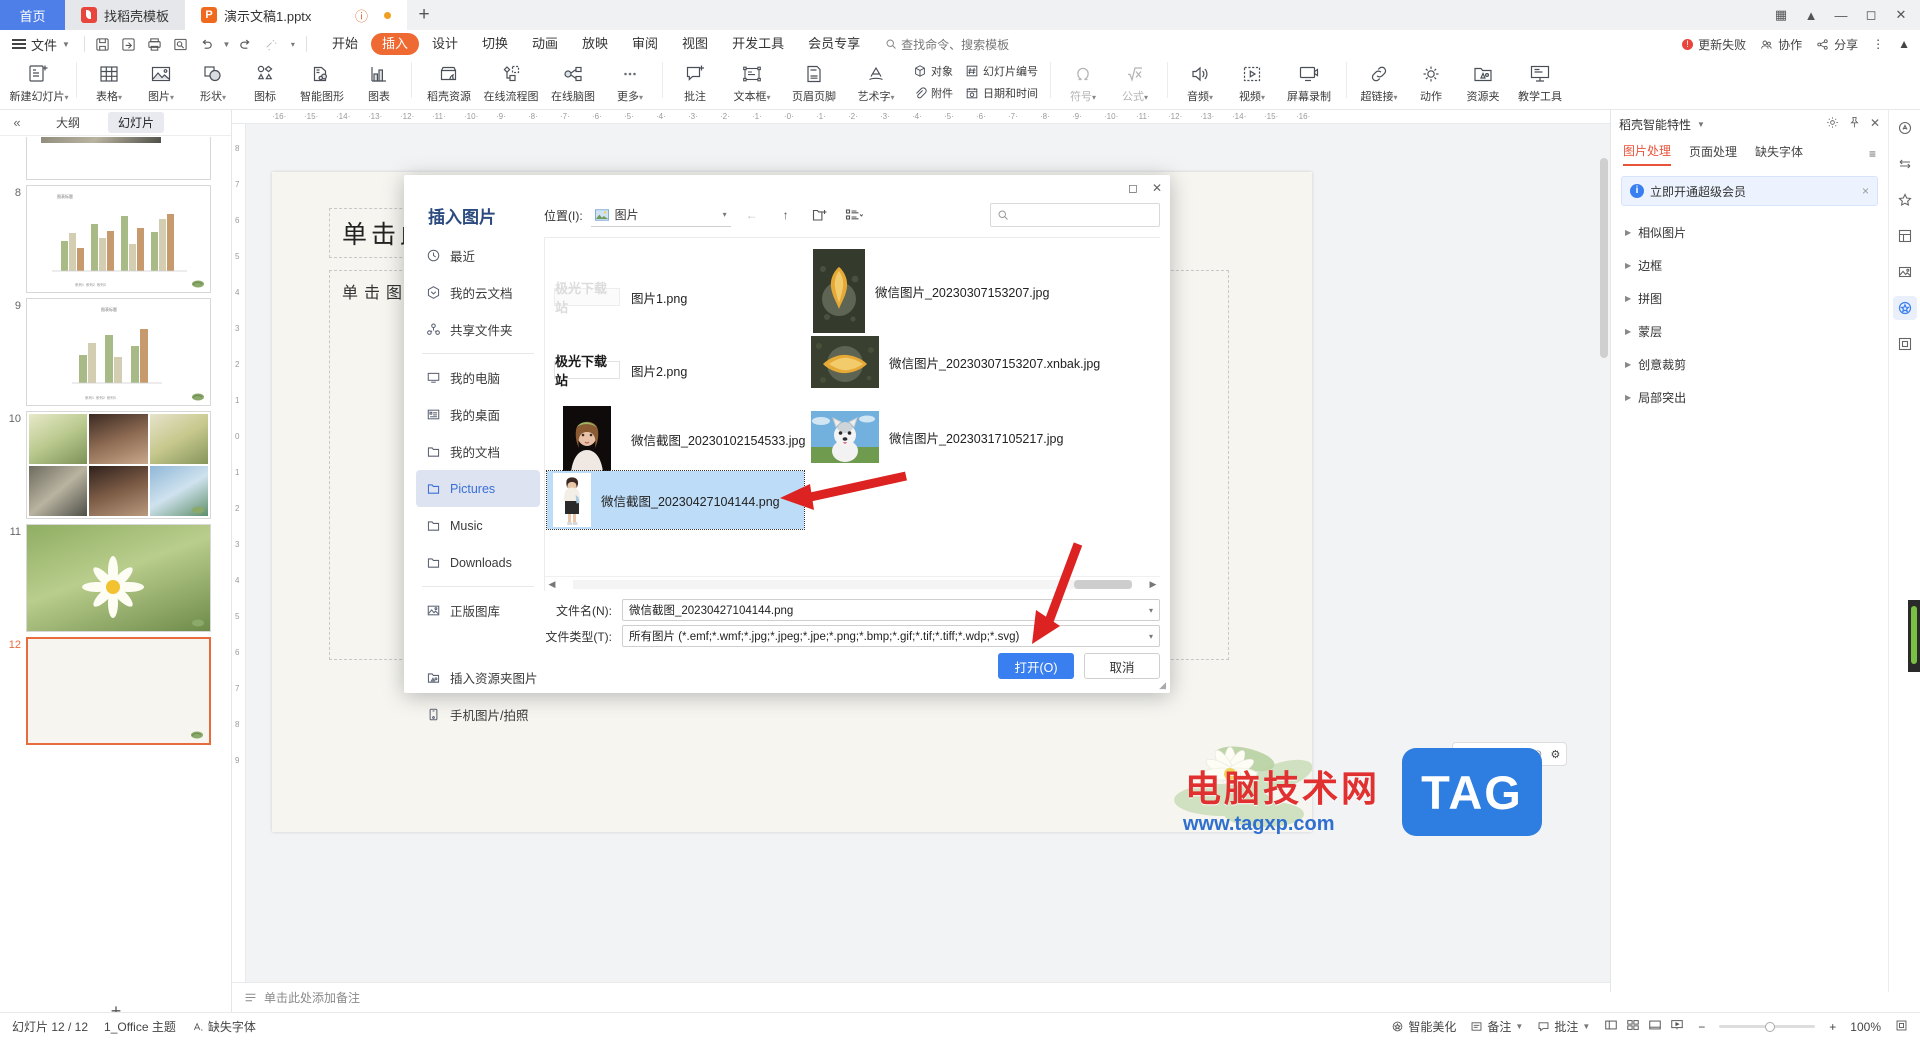  I want to click on section-mask: ▶ 蒙层, so click(1749, 331).